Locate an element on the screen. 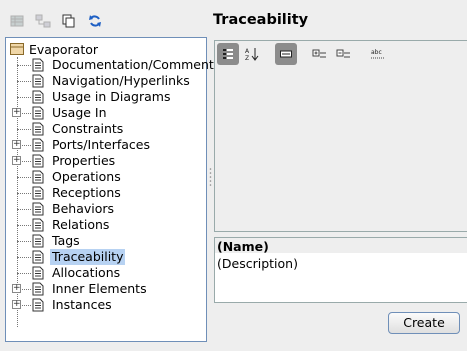  tree-item: + Instances is located at coordinates (106, 305).